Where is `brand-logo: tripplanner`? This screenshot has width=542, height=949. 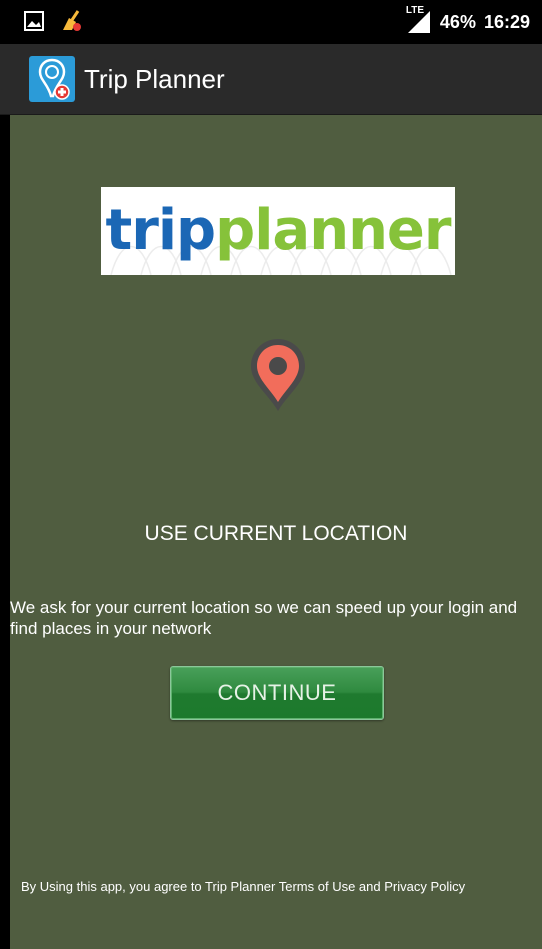 brand-logo: tripplanner is located at coordinates (278, 231).